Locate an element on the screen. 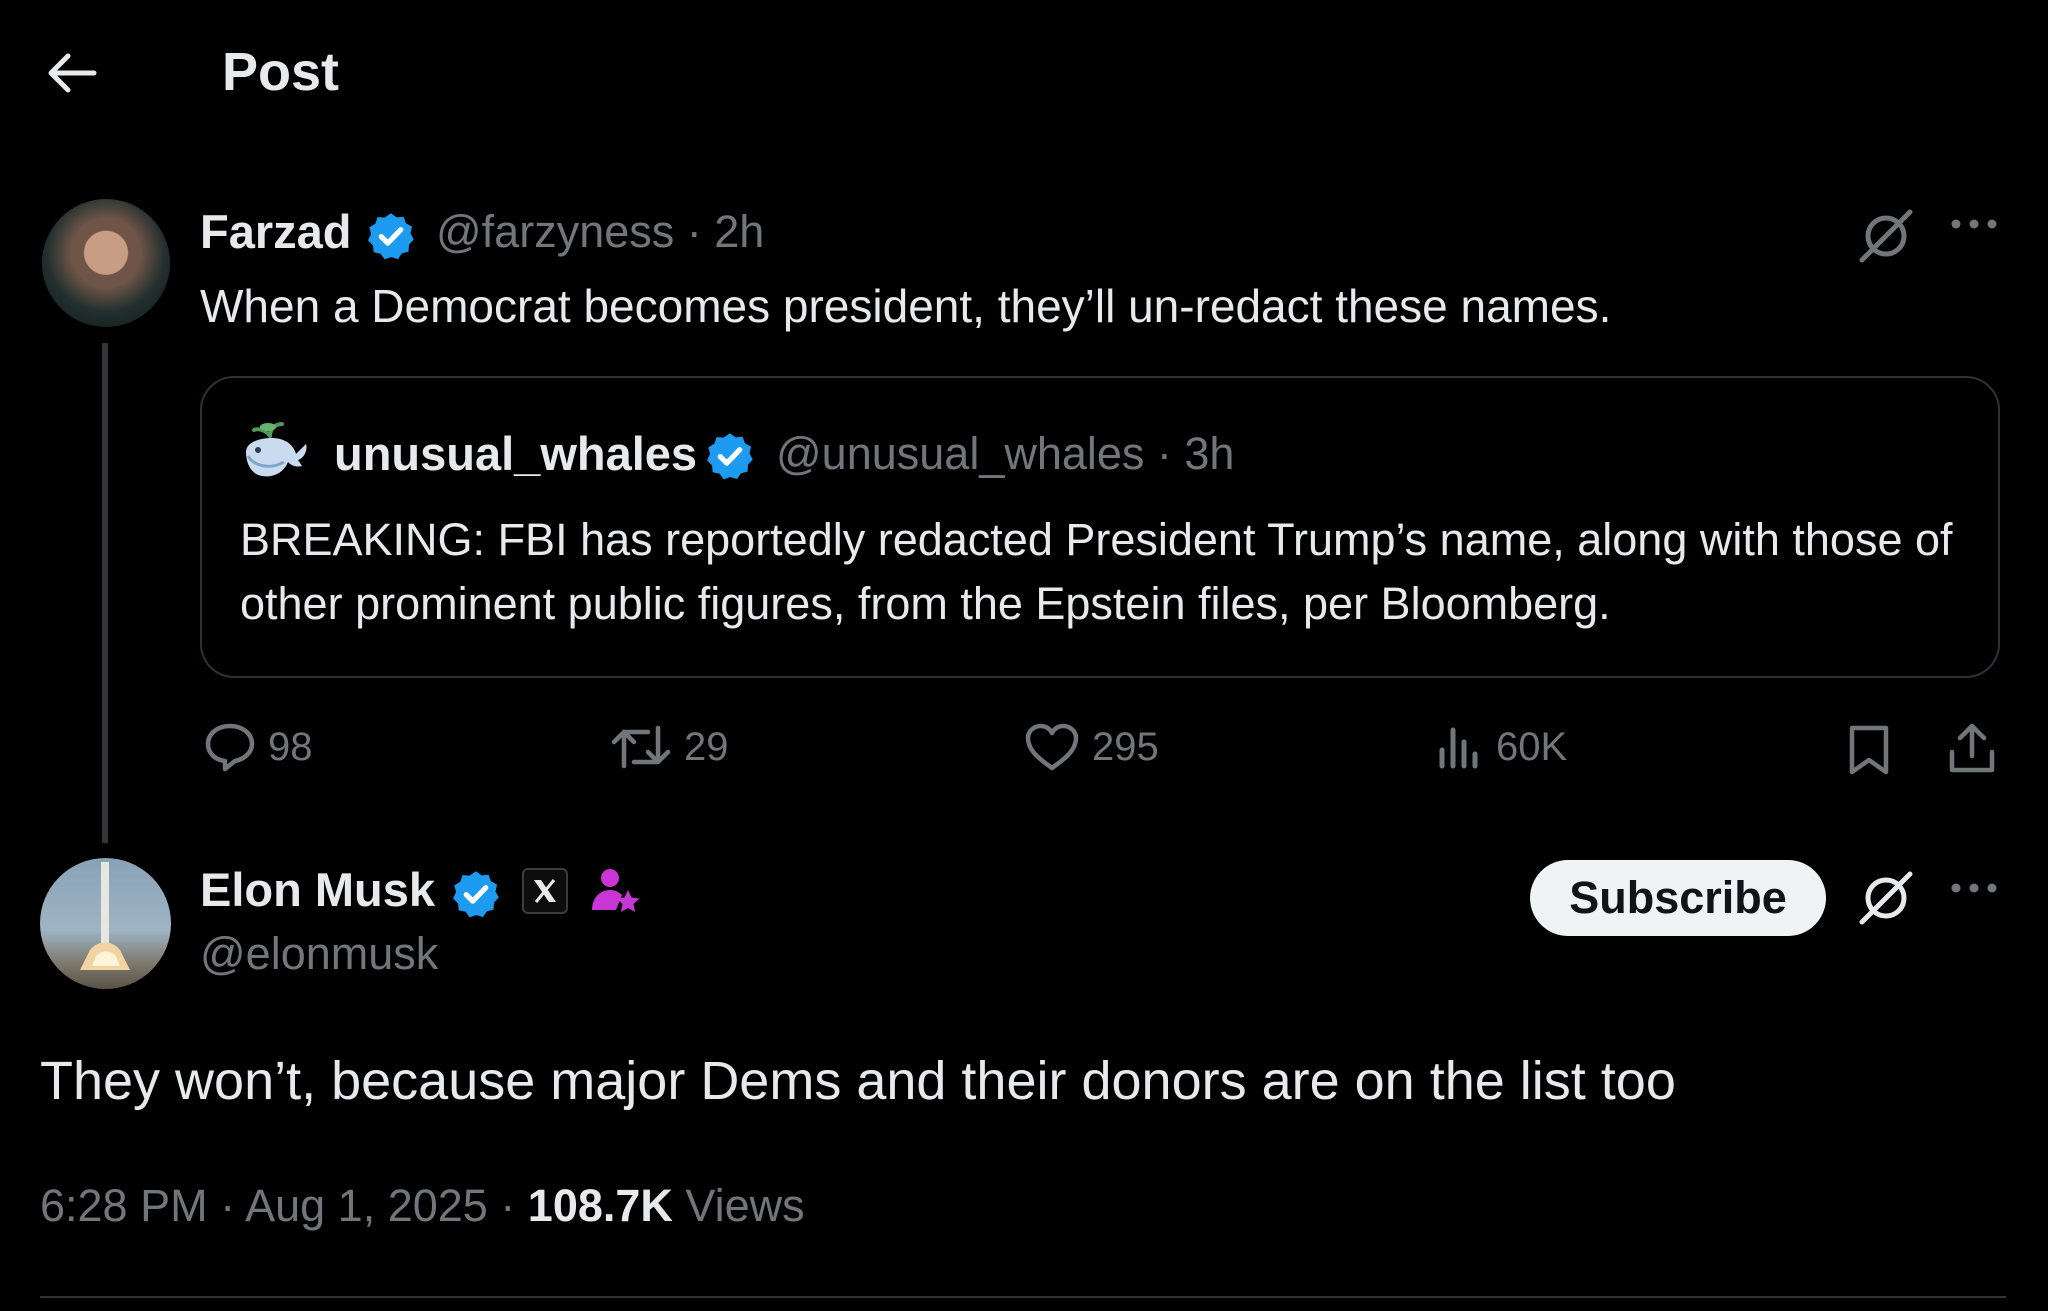 This screenshot has height=1311, width=2048. repost-button: 29 is located at coordinates (669, 747).